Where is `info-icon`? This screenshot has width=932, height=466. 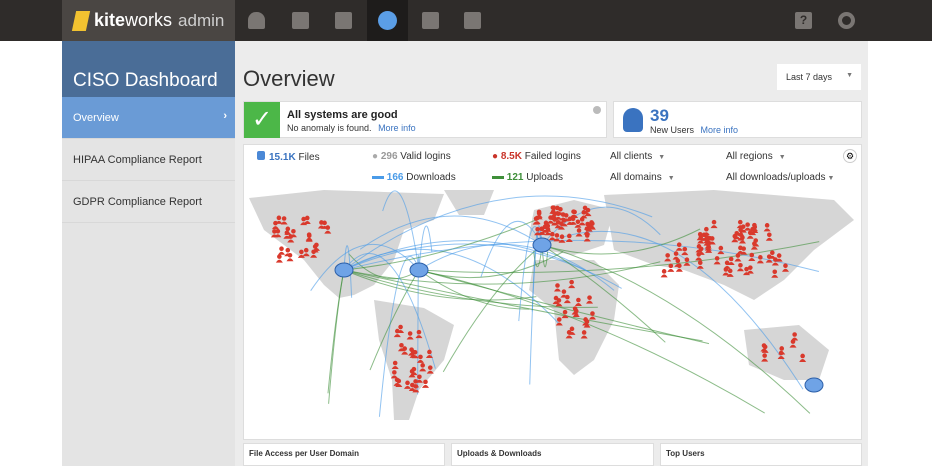 info-icon is located at coordinates (597, 110).